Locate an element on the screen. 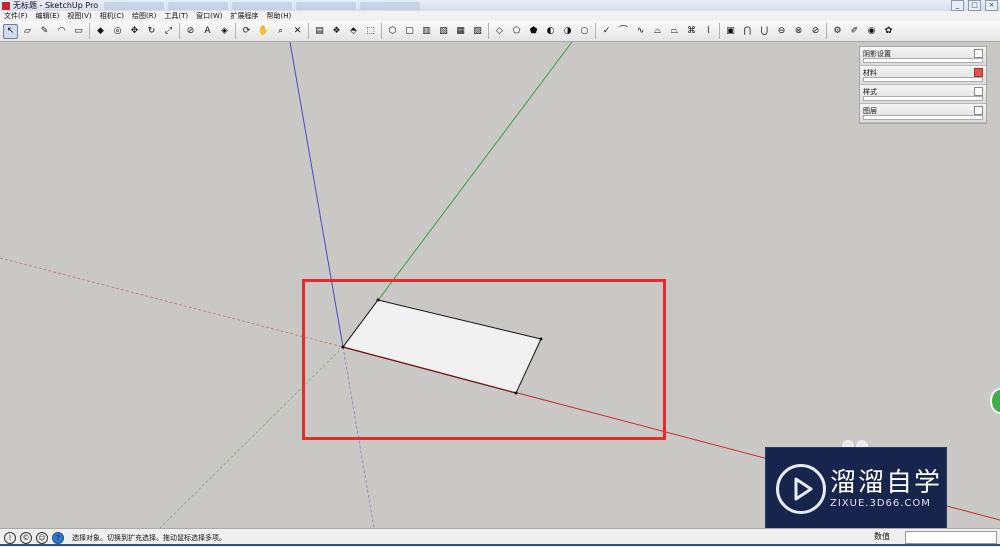 The image size is (1000, 547). tray-panel-1: 材料 is located at coordinates (923, 75).